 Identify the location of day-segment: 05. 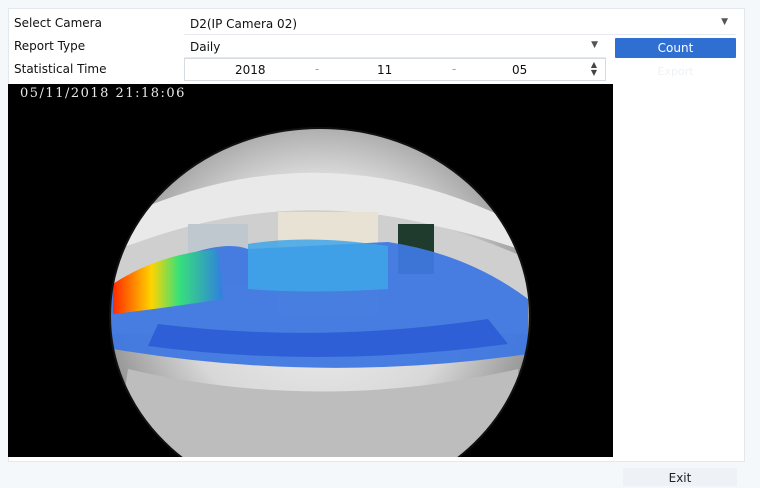
(519, 70).